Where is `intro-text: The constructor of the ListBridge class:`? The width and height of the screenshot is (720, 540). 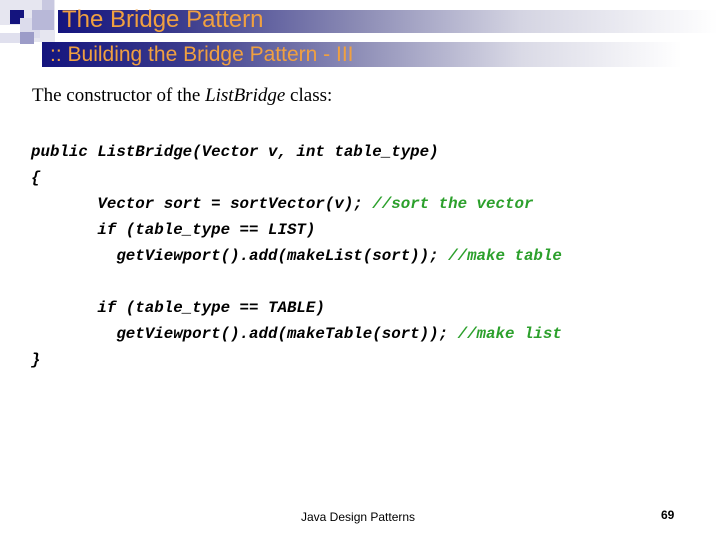 intro-text: The constructor of the ListBridge class: is located at coordinates (182, 96).